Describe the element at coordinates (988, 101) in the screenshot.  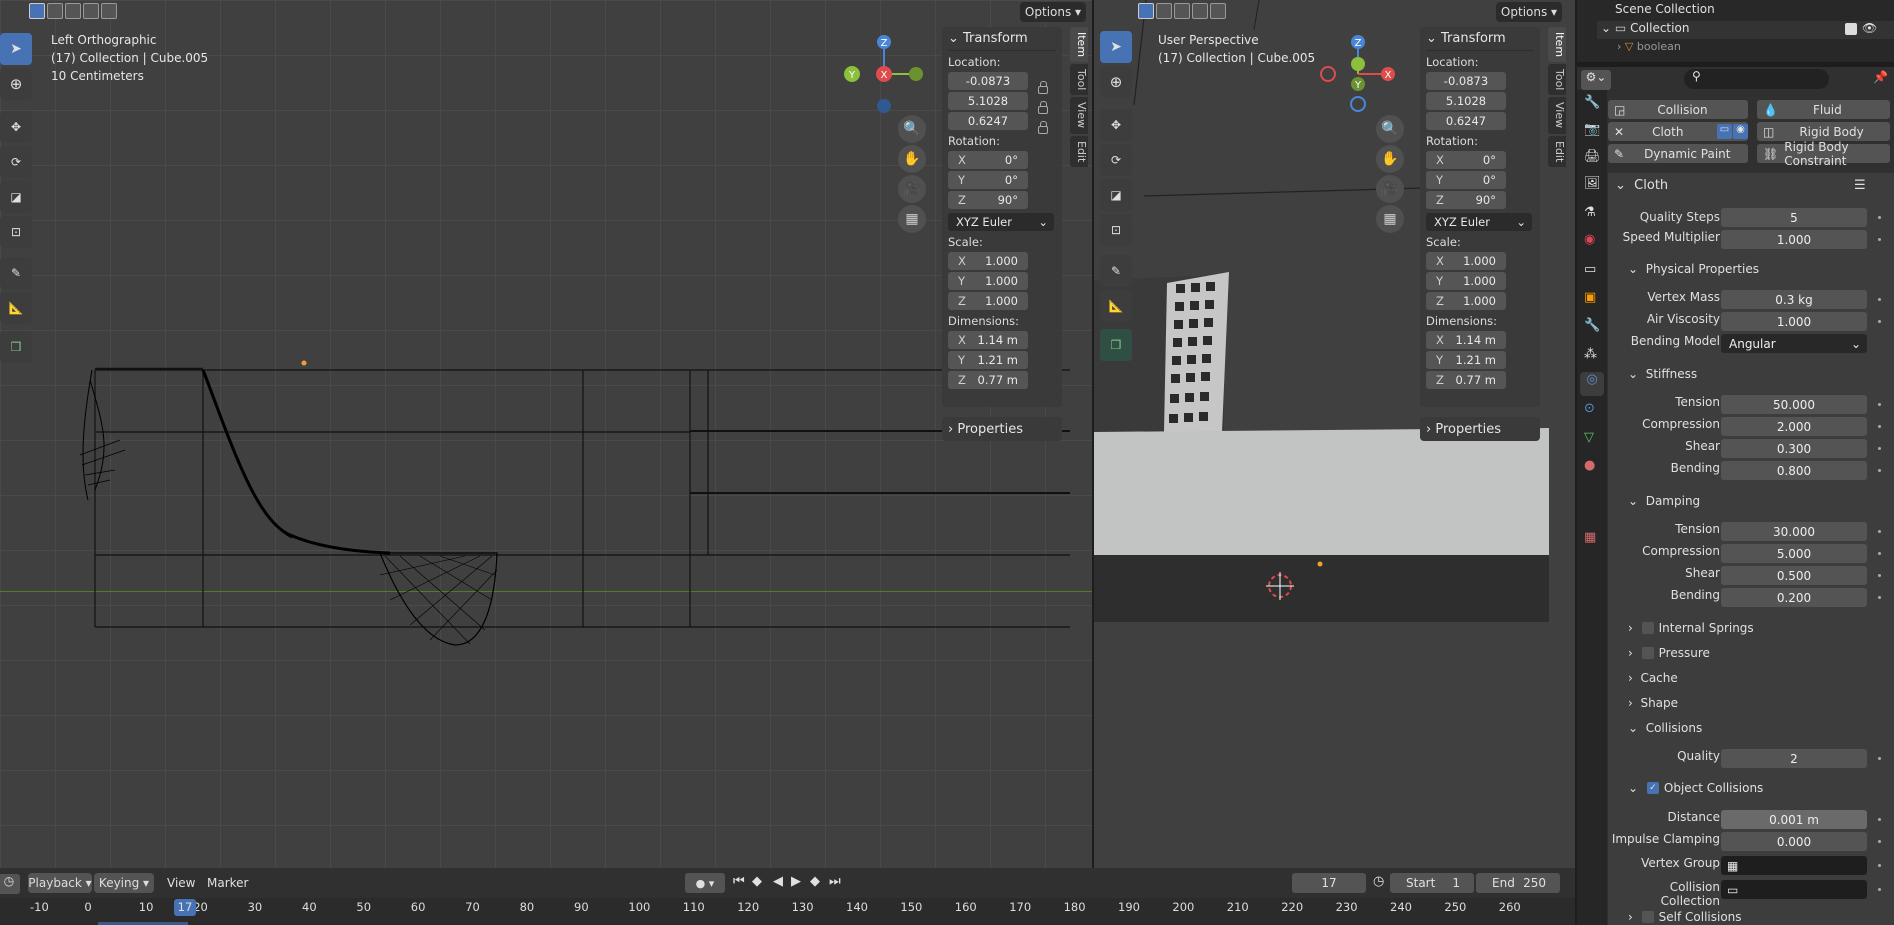
I see `location-y-field: 5.1028` at that location.